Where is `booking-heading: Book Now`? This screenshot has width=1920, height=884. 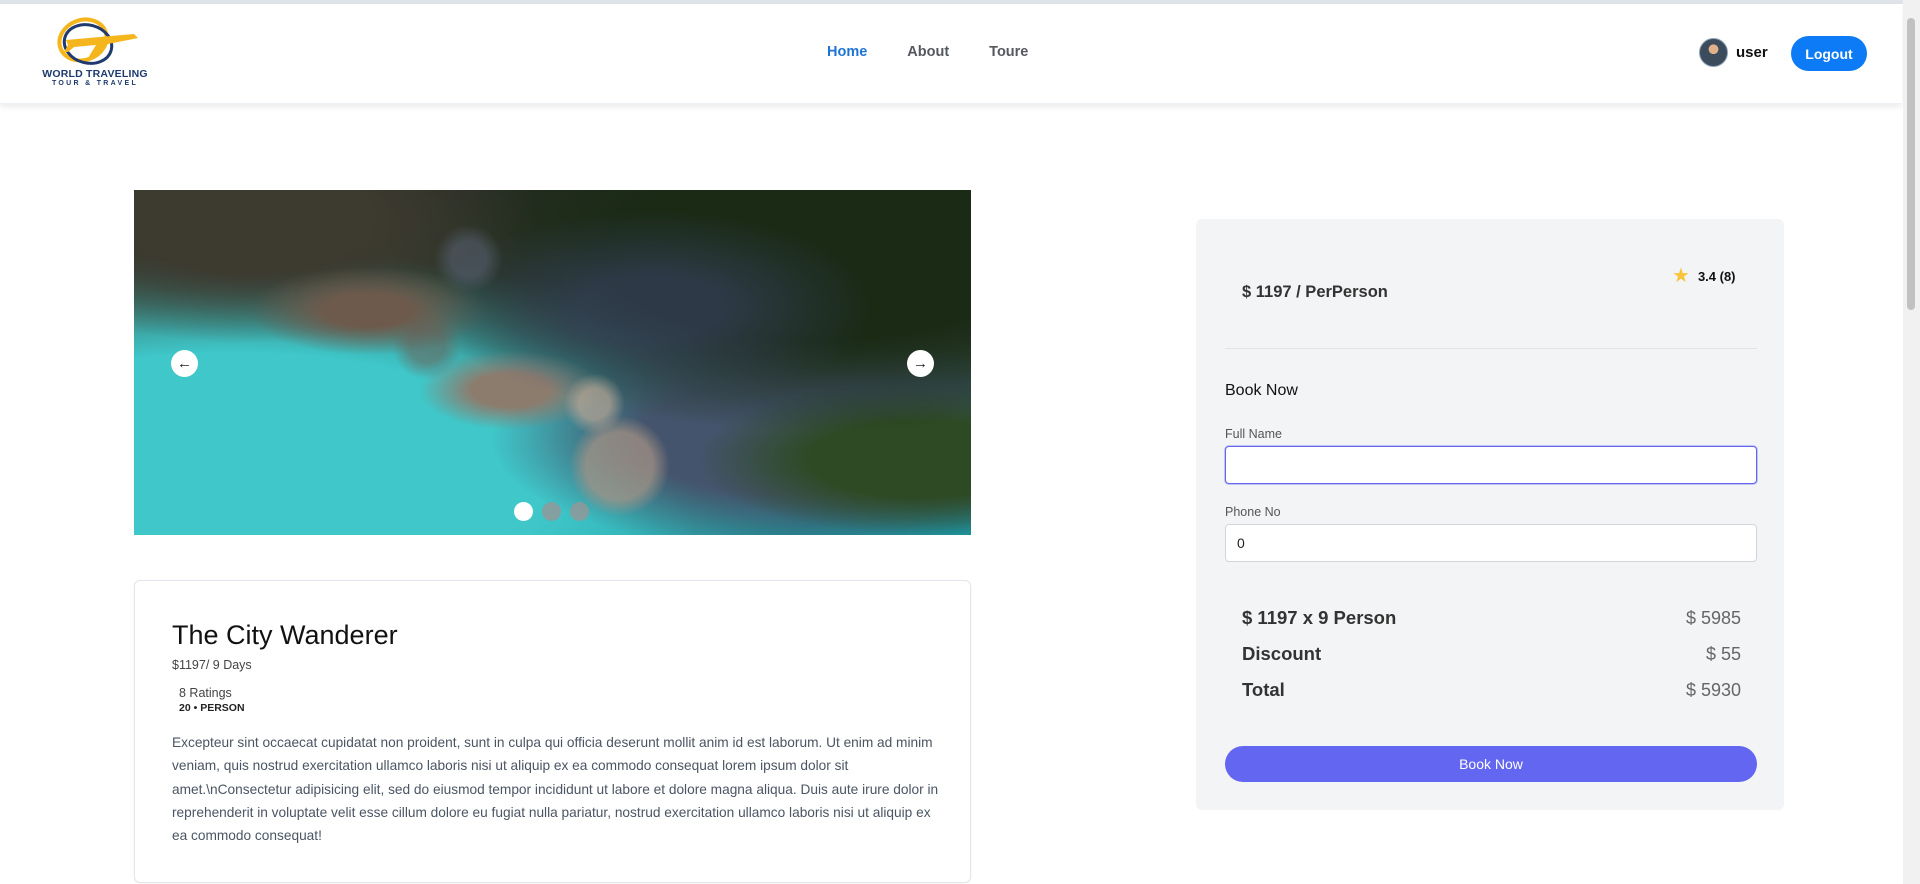
booking-heading: Book Now is located at coordinates (1261, 390).